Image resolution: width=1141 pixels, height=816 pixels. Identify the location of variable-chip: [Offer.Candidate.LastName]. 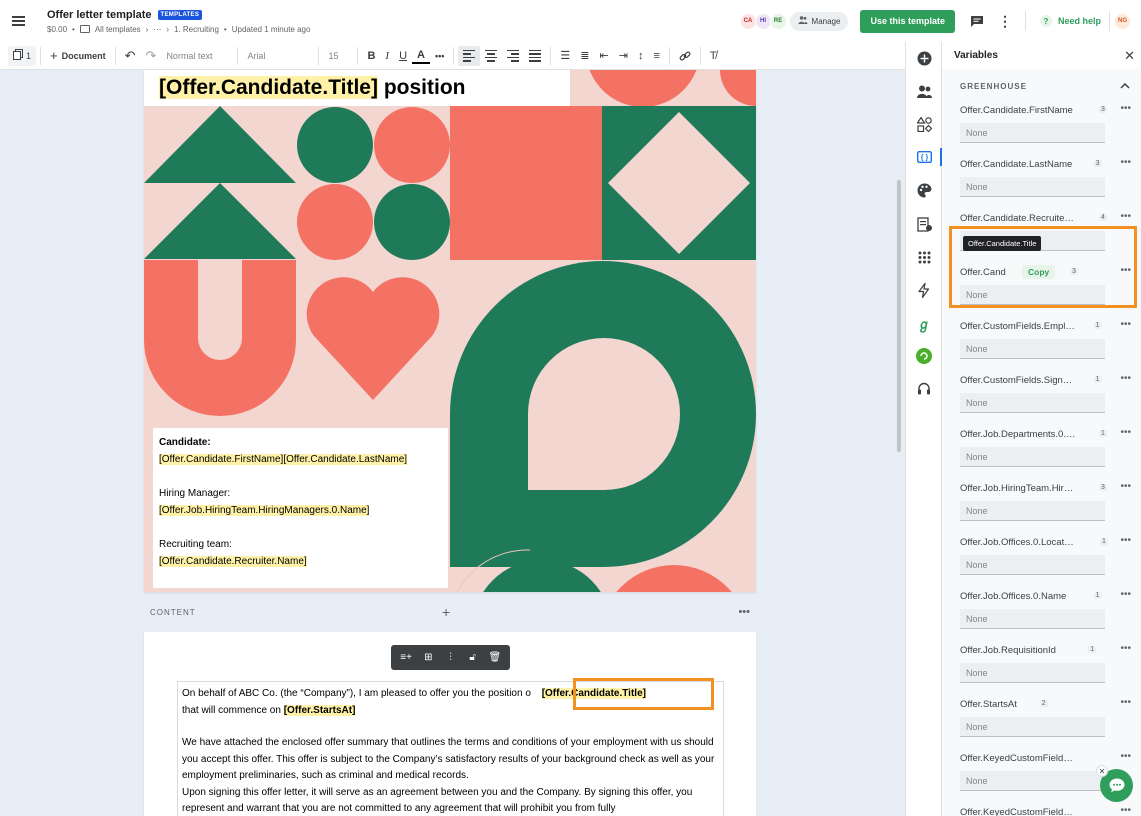
(345, 459).